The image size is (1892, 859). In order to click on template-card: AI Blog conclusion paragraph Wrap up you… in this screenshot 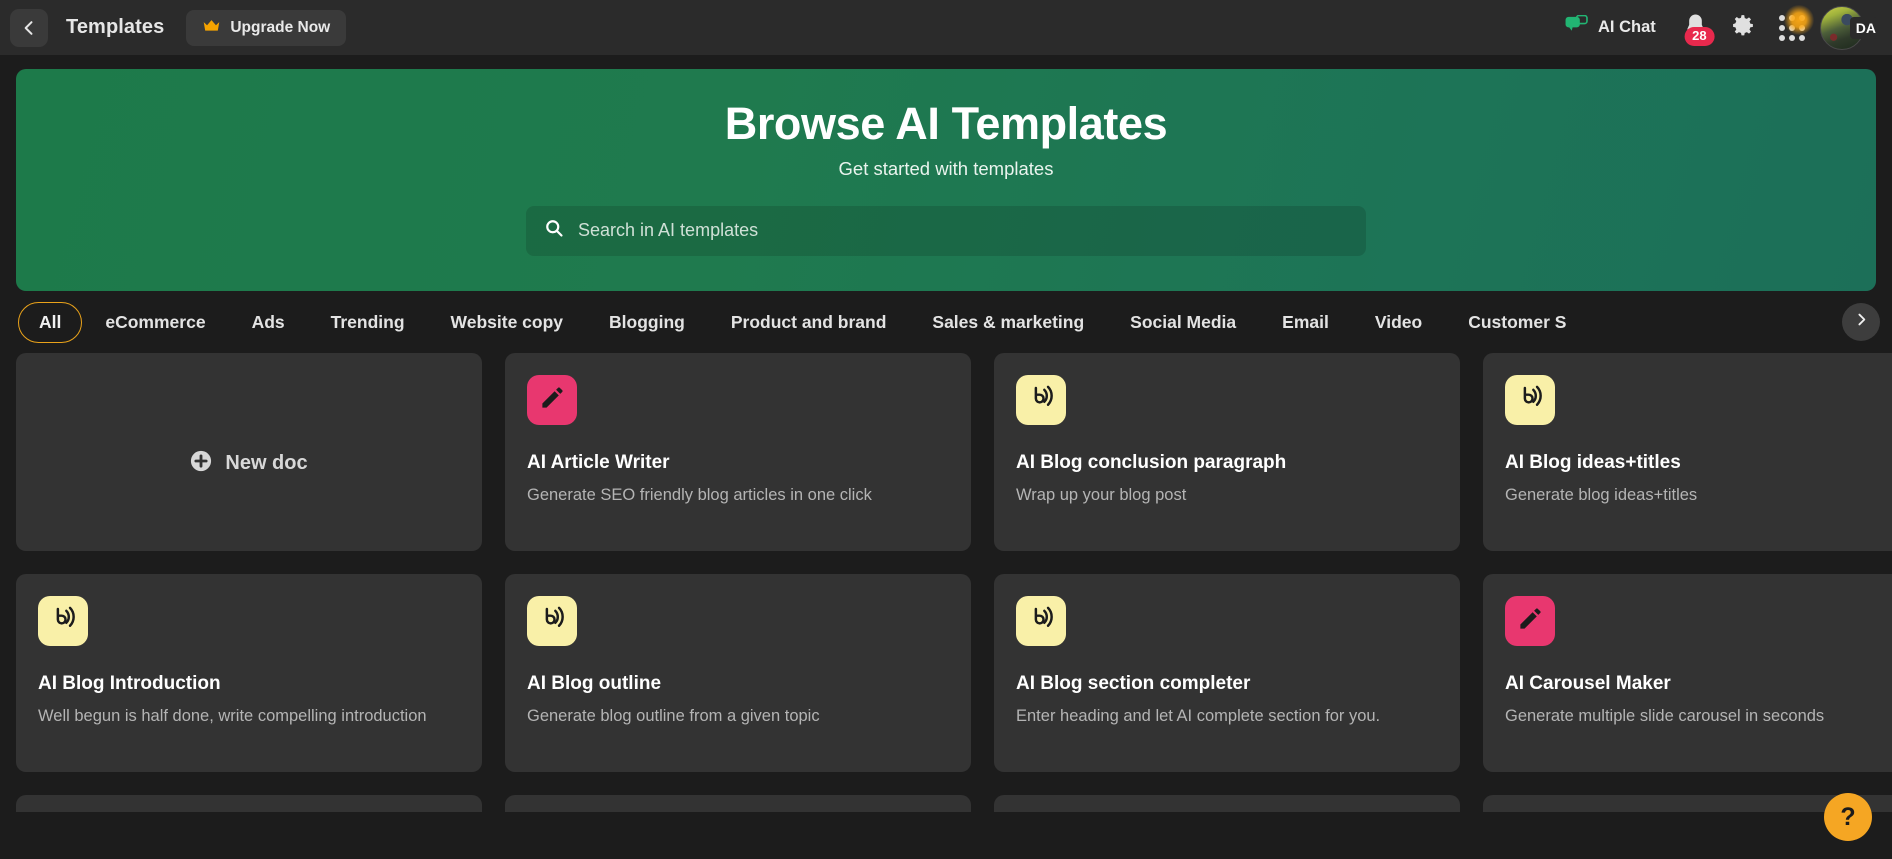, I will do `click(1227, 452)`.